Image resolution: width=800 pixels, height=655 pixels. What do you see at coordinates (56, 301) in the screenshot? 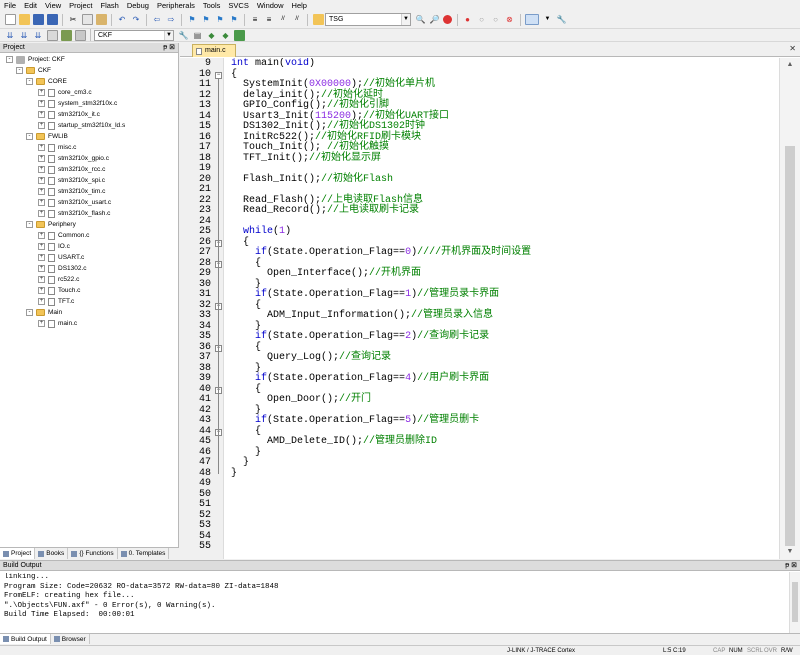
I see `tree-file: + TFT.c` at bounding box center [56, 301].